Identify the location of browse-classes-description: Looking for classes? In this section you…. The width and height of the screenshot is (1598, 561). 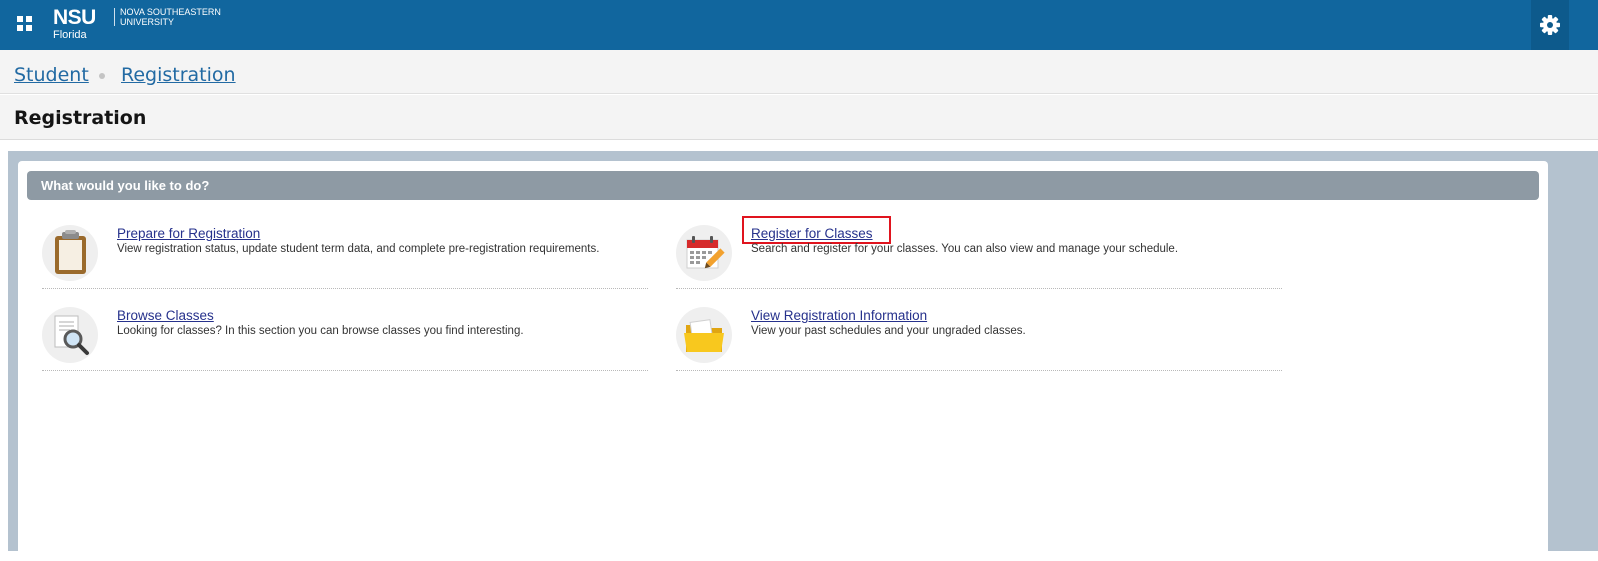
(320, 331).